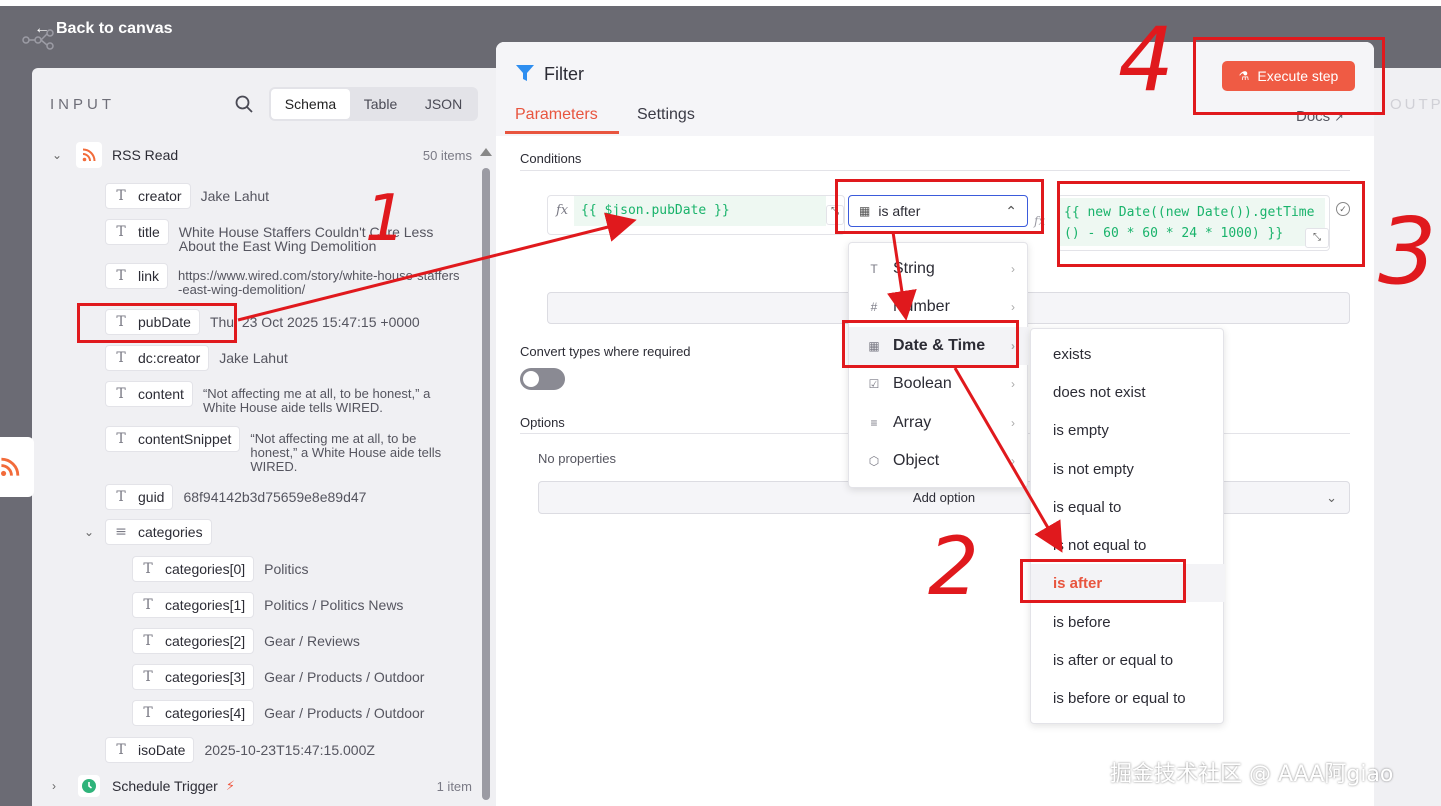 The width and height of the screenshot is (1441, 806). What do you see at coordinates (953, 566) in the screenshot?
I see `annotation-number-2: 2` at bounding box center [953, 566].